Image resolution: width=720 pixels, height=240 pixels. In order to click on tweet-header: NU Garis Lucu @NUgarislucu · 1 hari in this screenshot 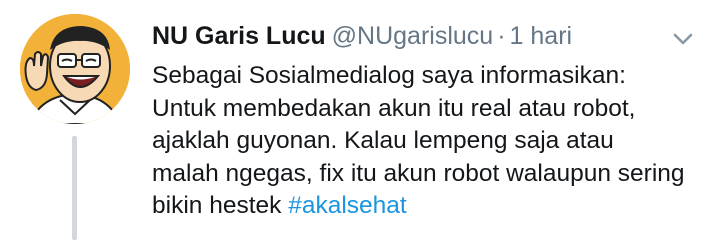, I will do `click(411, 36)`.